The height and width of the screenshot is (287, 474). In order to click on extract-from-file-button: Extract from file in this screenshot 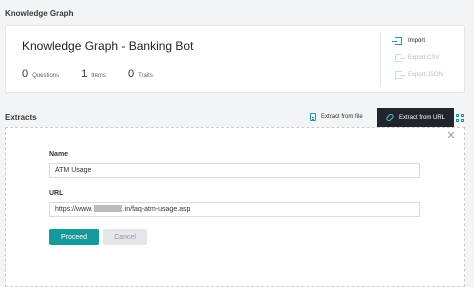, I will do `click(336, 117)`.